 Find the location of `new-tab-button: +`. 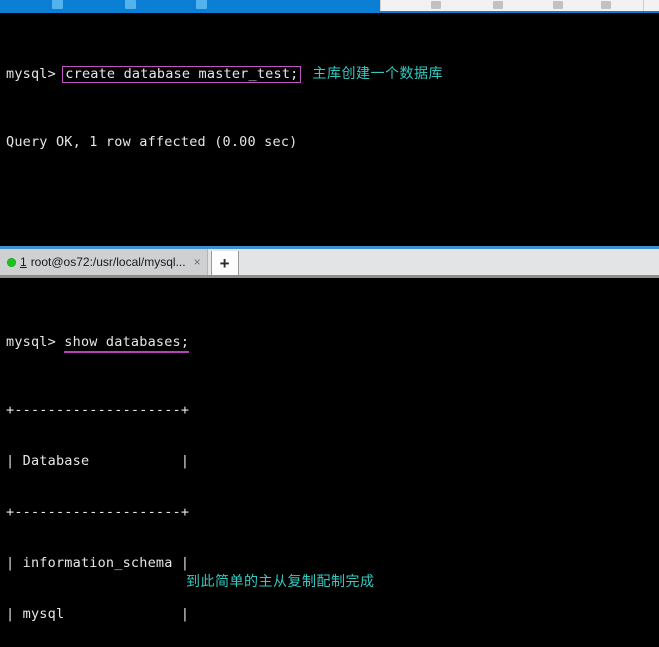

new-tab-button: + is located at coordinates (224, 263).